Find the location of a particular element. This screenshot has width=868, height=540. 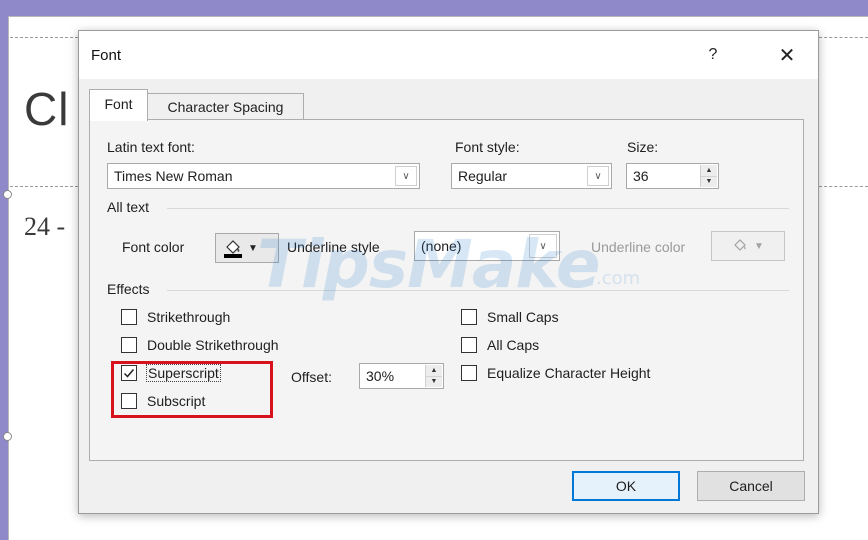

underline-color-label: Underline color is located at coordinates (638, 247).